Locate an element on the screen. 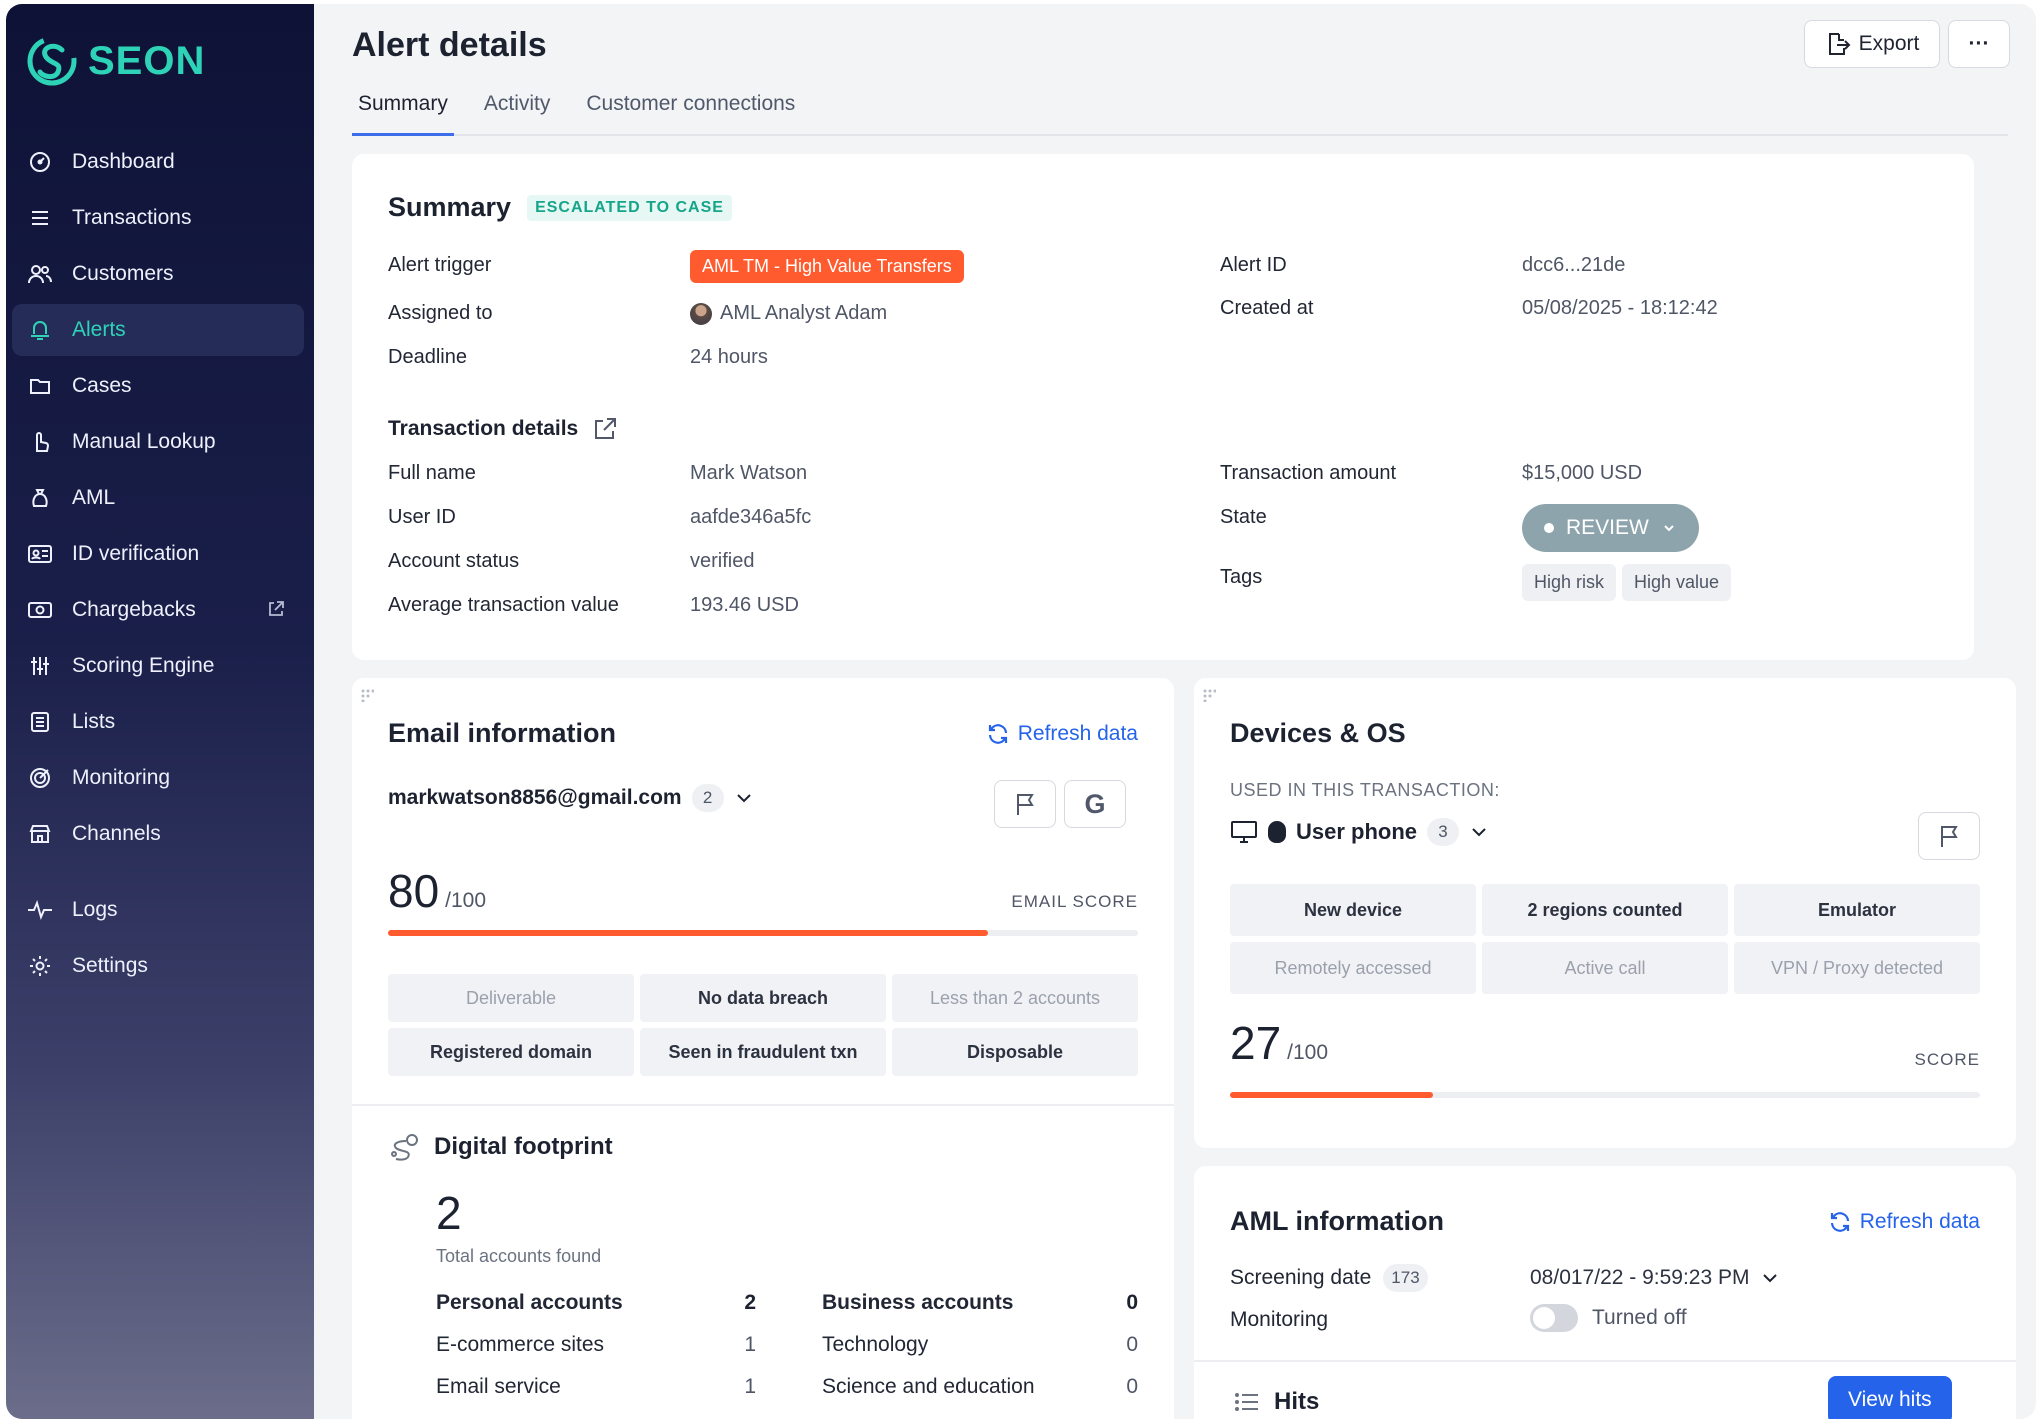 The height and width of the screenshot is (1425, 2040). footprint-row: Science and education 0 is located at coordinates (980, 1387).